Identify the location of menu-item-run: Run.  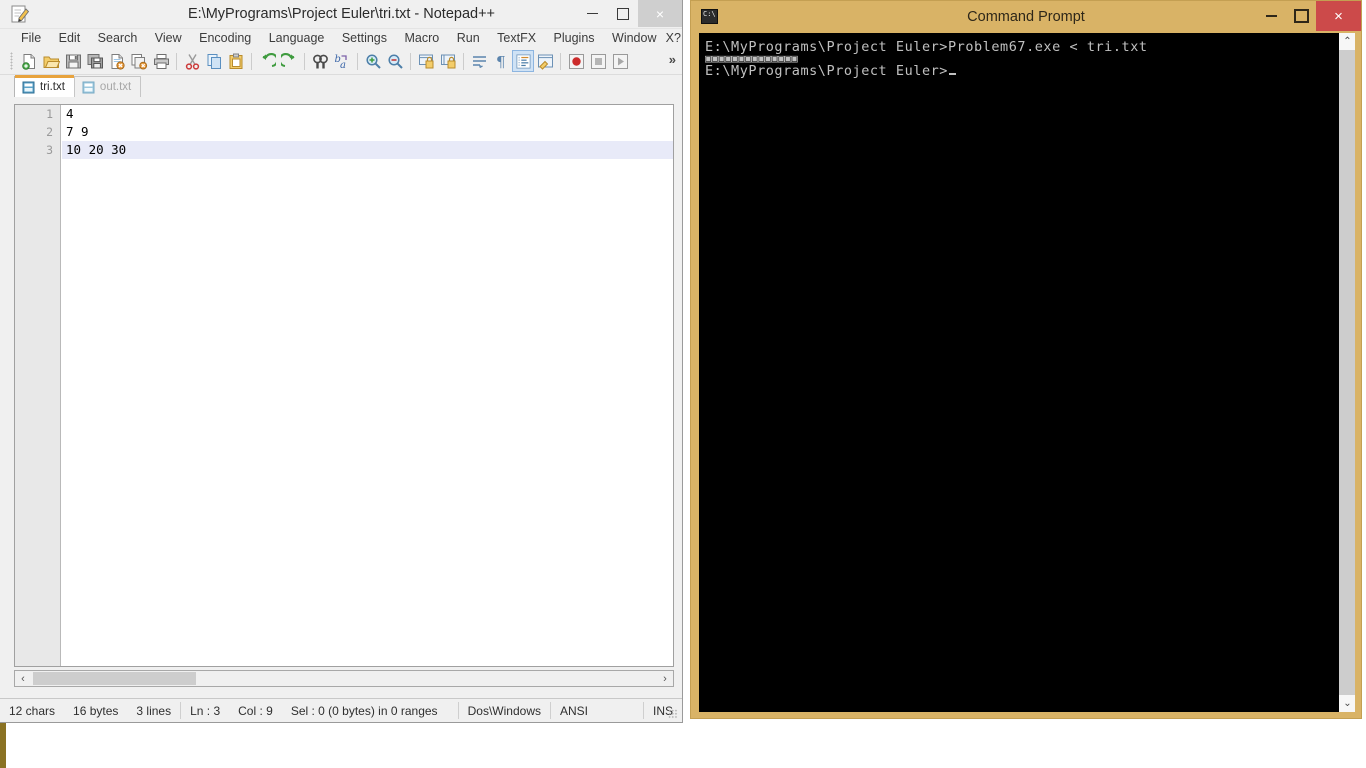
(468, 38).